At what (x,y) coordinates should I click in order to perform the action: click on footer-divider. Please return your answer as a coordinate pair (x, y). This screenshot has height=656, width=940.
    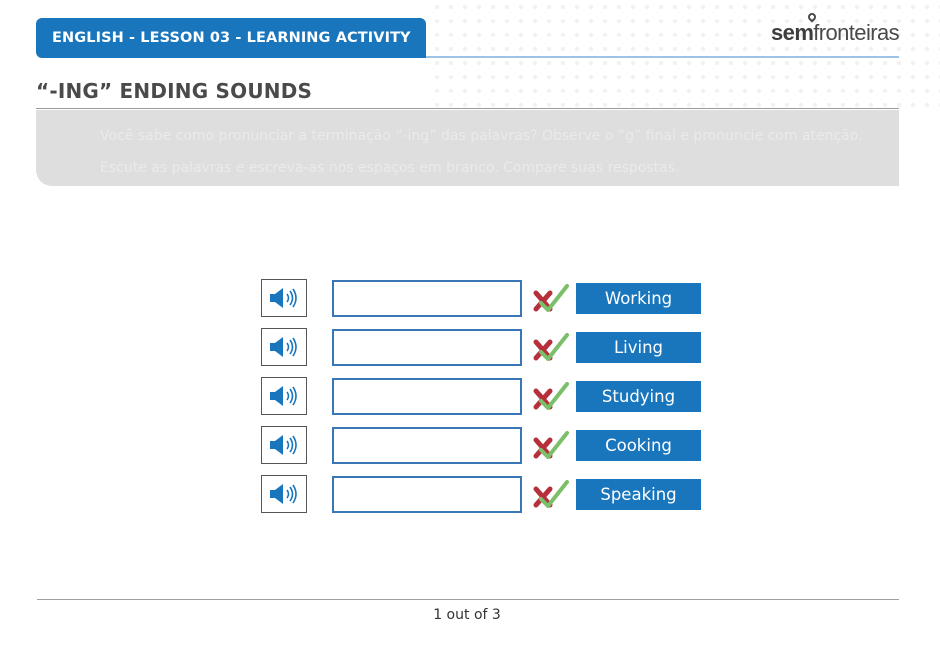
    Looking at the image, I should click on (468, 599).